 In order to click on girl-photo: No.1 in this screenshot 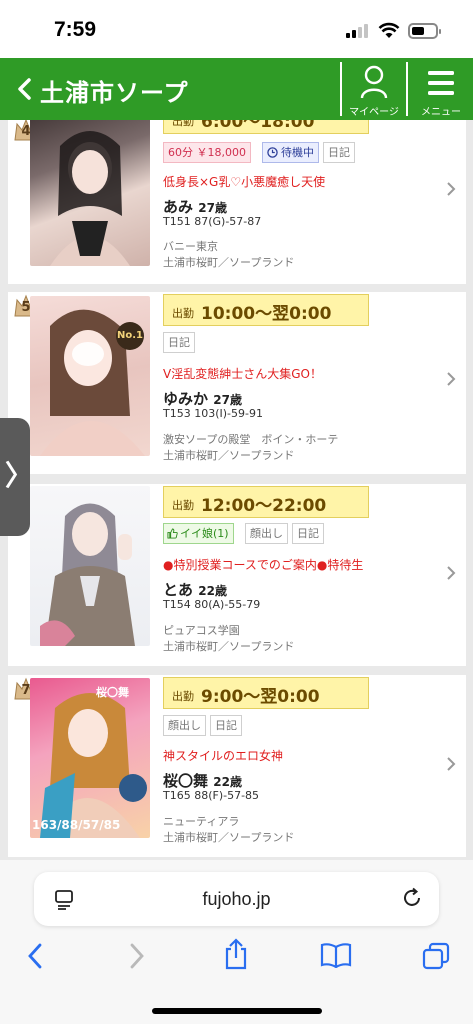, I will do `click(90, 376)`.